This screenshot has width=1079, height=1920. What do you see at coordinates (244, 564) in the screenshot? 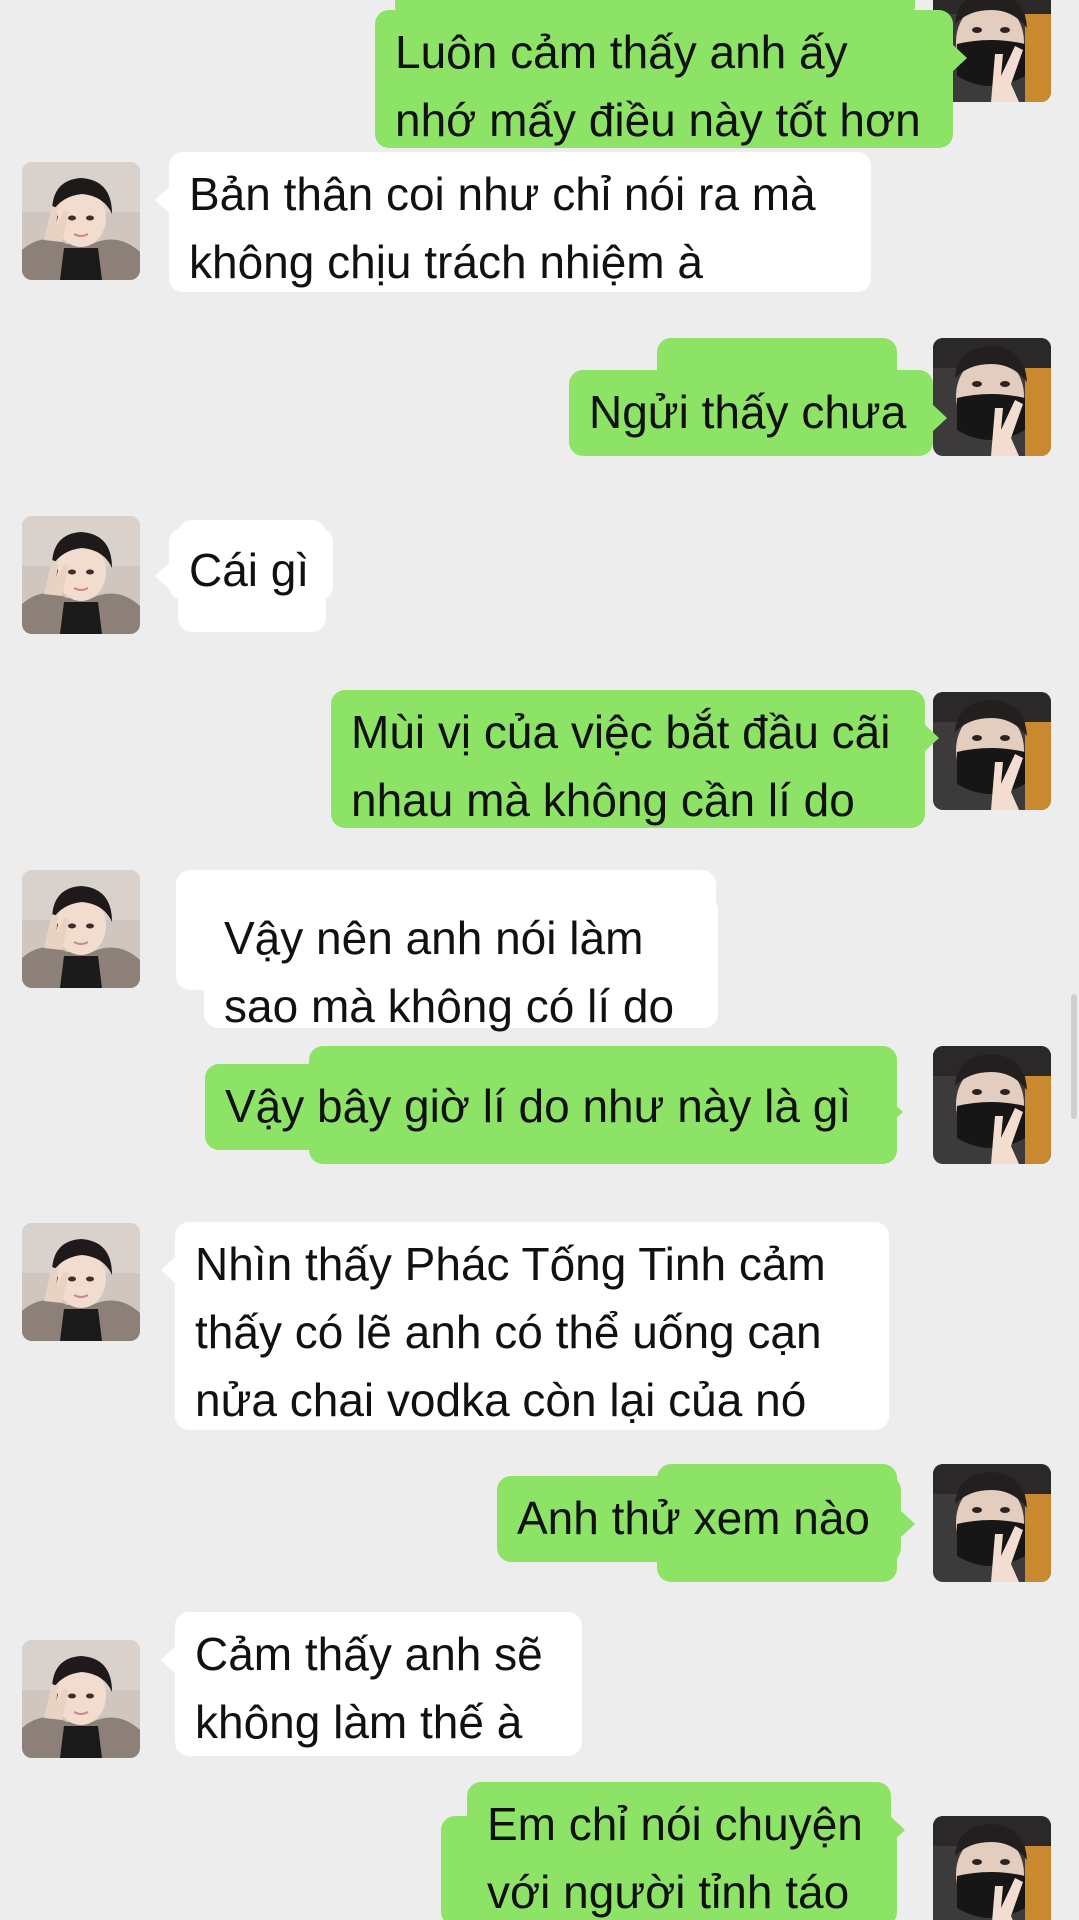
I see `message-bubble-in: Cái gì` at bounding box center [244, 564].